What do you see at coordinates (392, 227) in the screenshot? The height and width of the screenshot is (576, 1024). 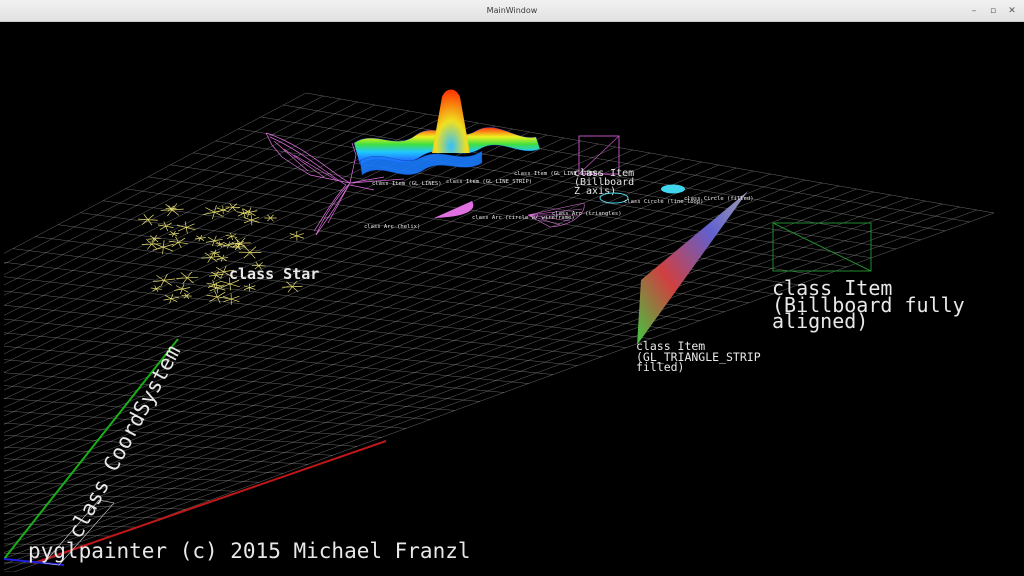 I see `label-arc-helix: class Arc (helix)` at bounding box center [392, 227].